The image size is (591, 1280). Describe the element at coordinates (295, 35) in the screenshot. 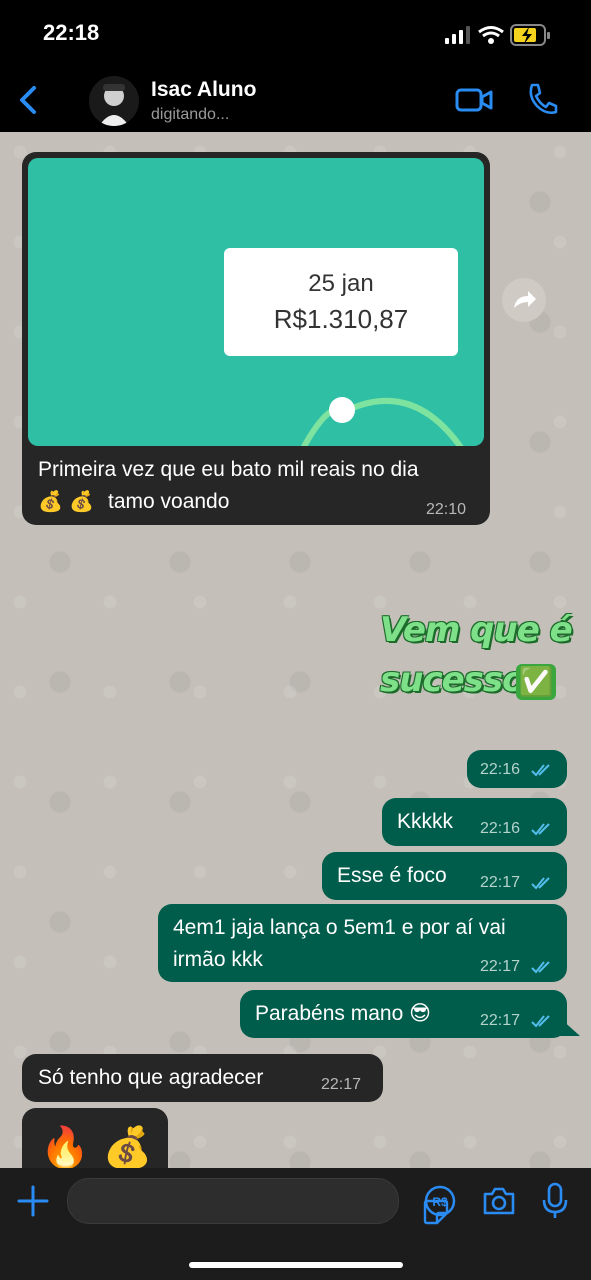

I see `status-bar: 22:18` at that location.